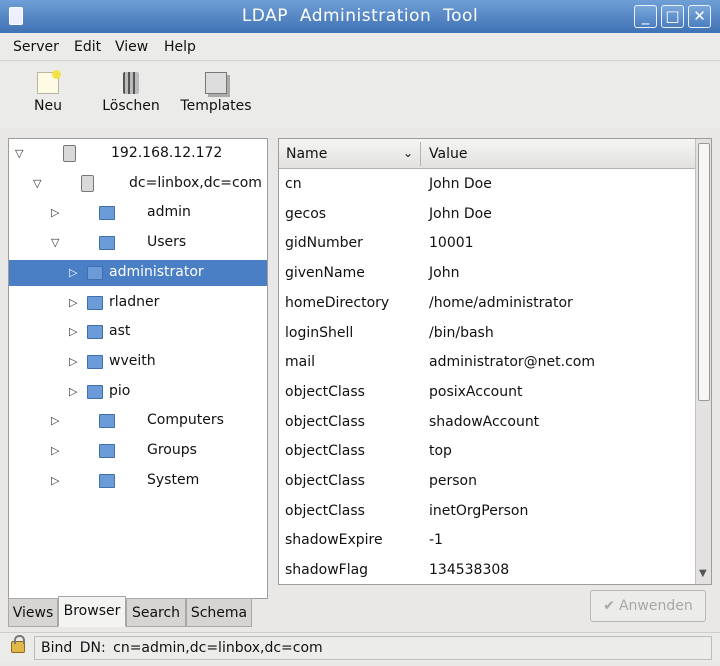 This screenshot has width=720, height=666. I want to click on attribute-value: 10001, so click(451, 243).